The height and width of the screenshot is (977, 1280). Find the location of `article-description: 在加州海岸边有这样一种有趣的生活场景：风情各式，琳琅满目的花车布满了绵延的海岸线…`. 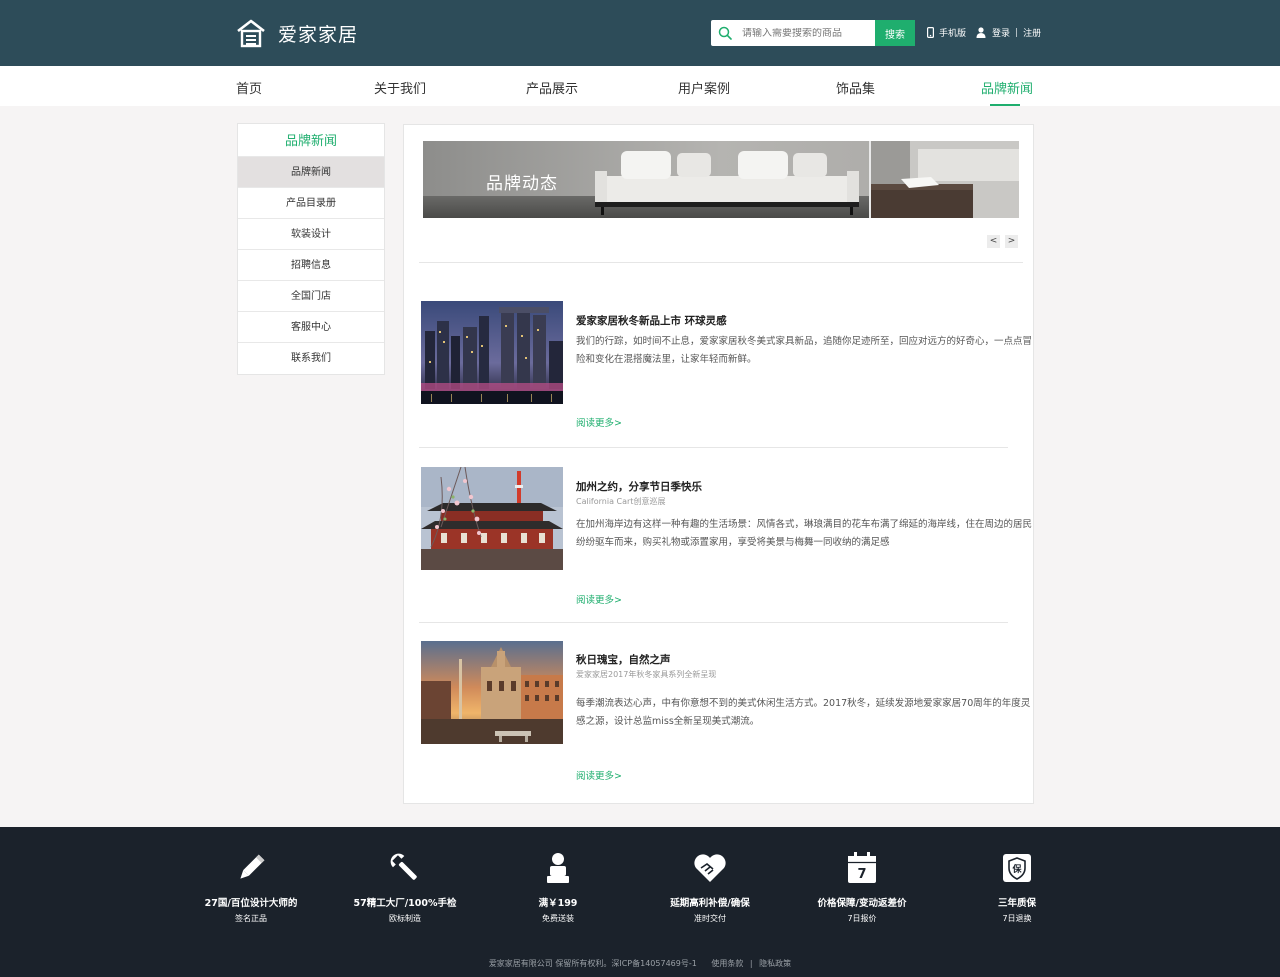

article-description: 在加州海岸边有这样一种有趣的生活场景：风情各式，琳琅满目的花车布满了绵延的海岸线… is located at coordinates (804, 533).